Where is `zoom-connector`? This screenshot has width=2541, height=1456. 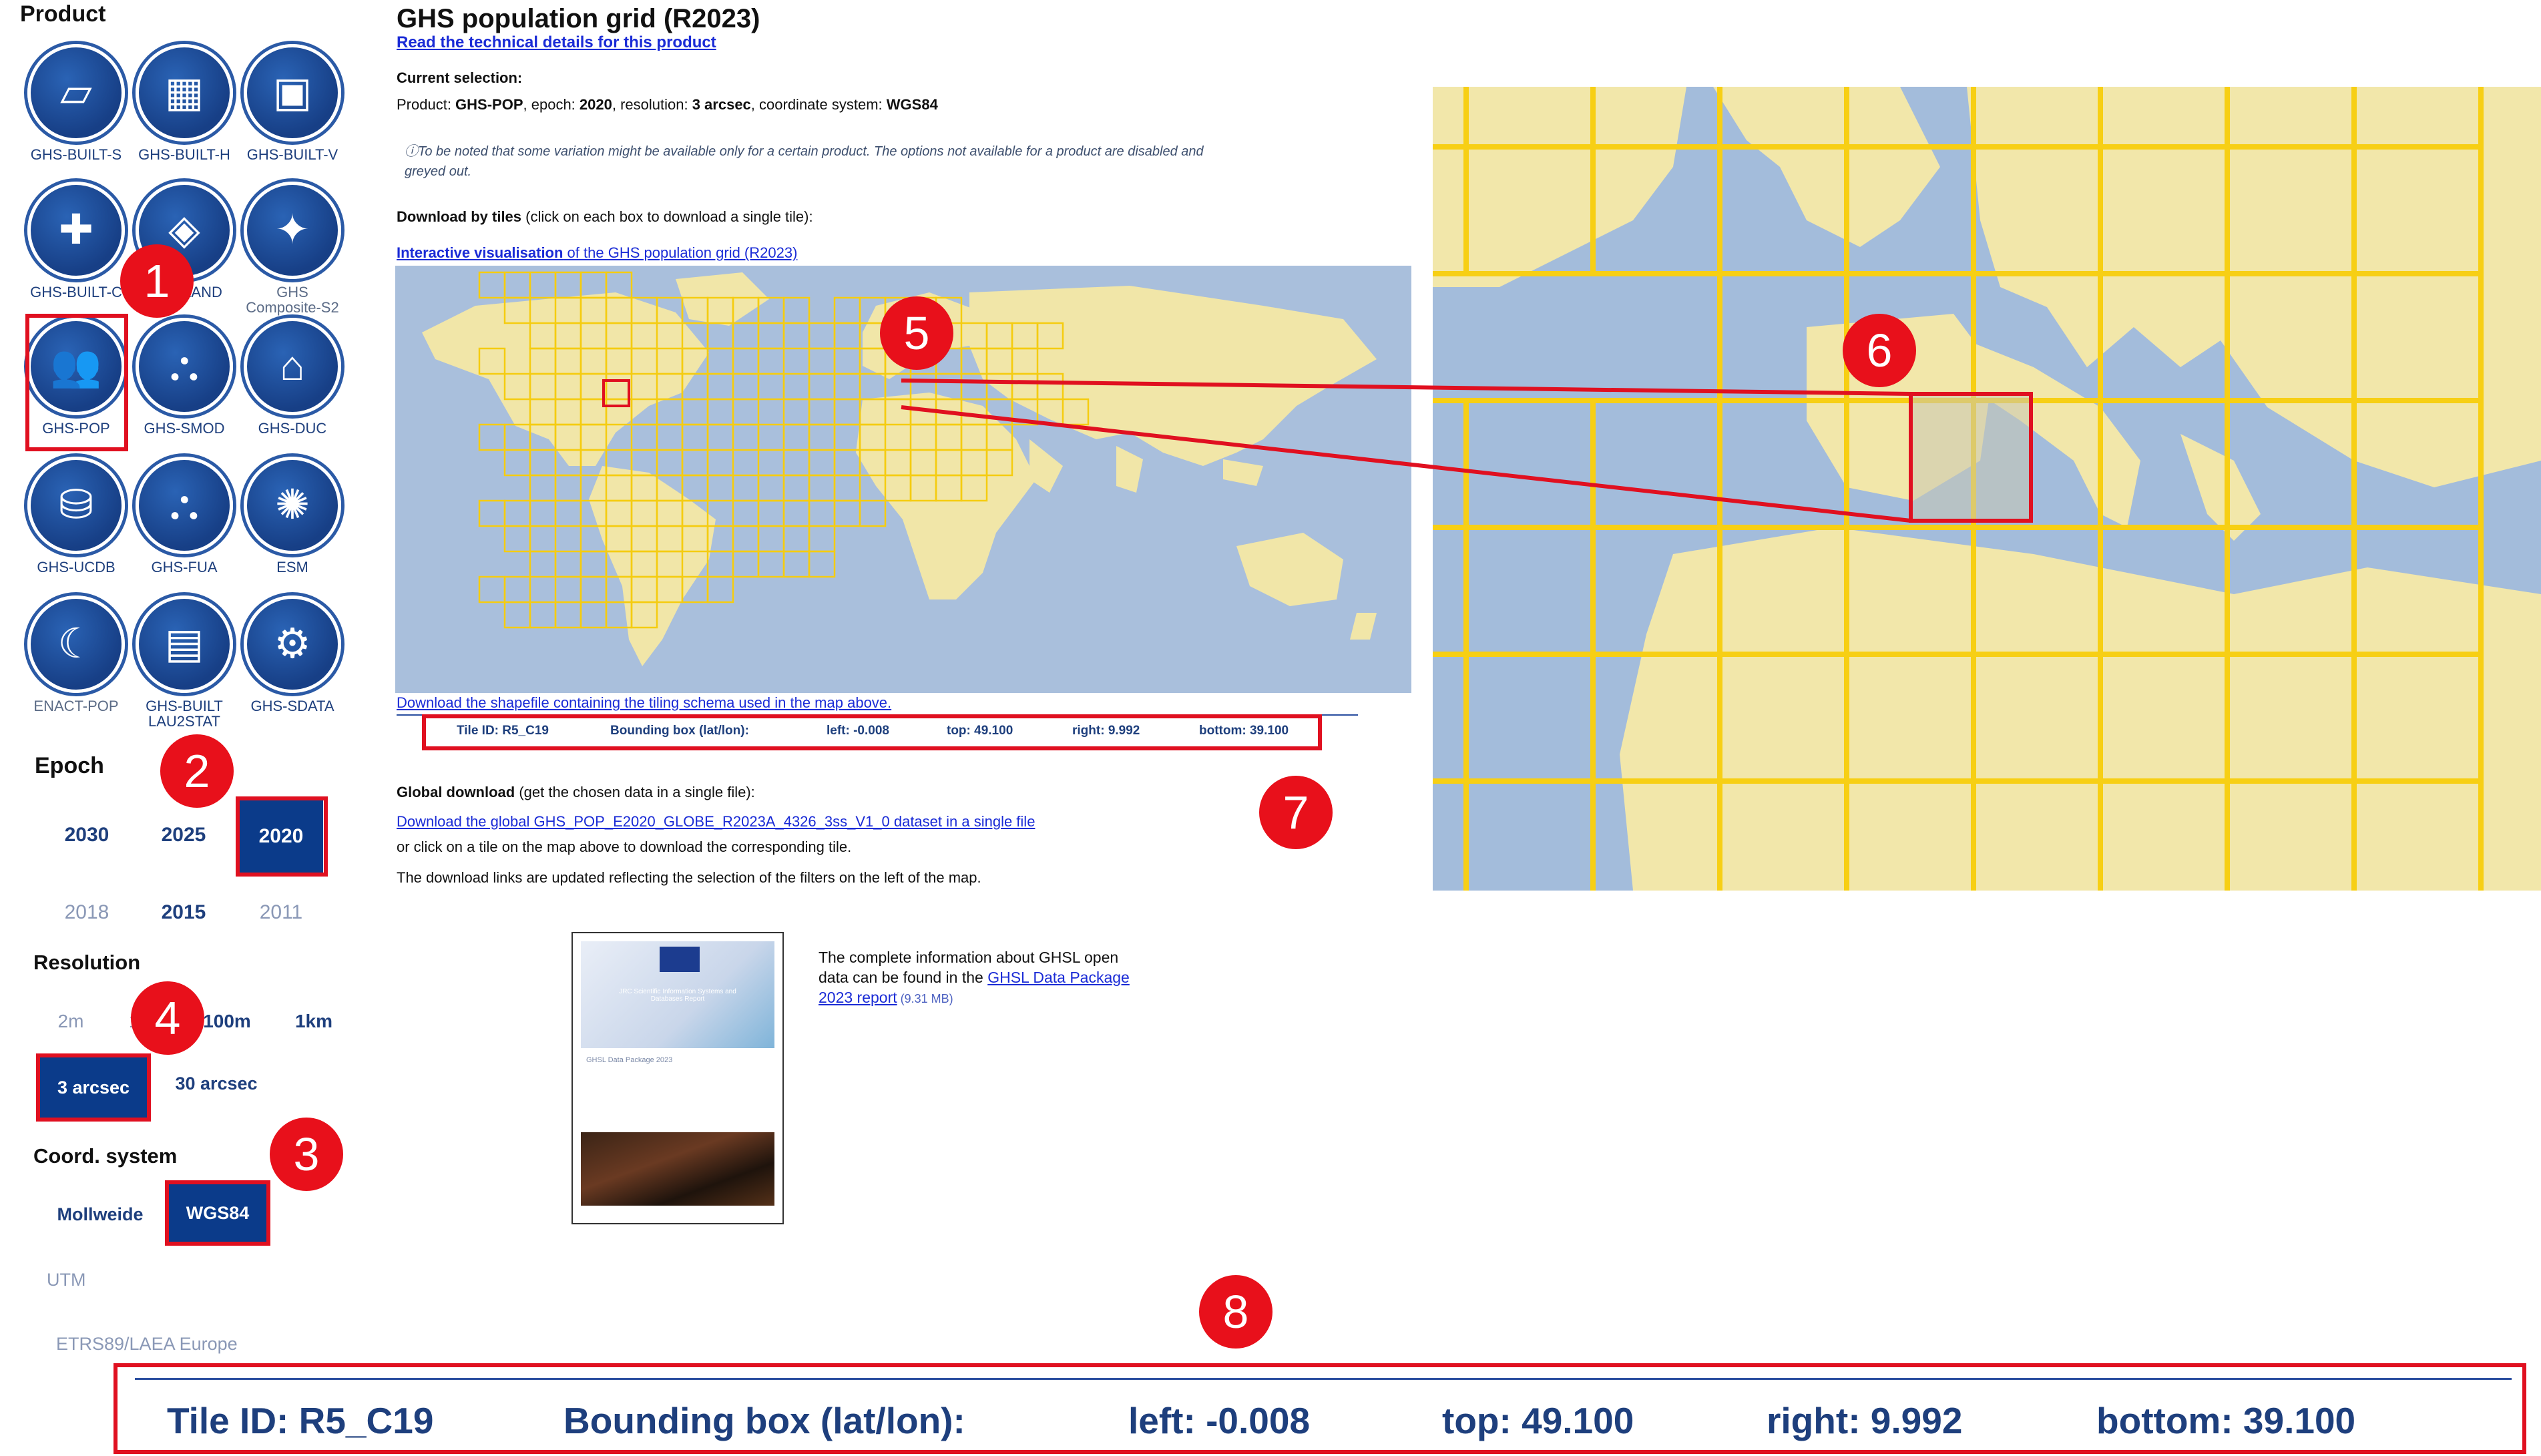 zoom-connector is located at coordinates (1406, 451).